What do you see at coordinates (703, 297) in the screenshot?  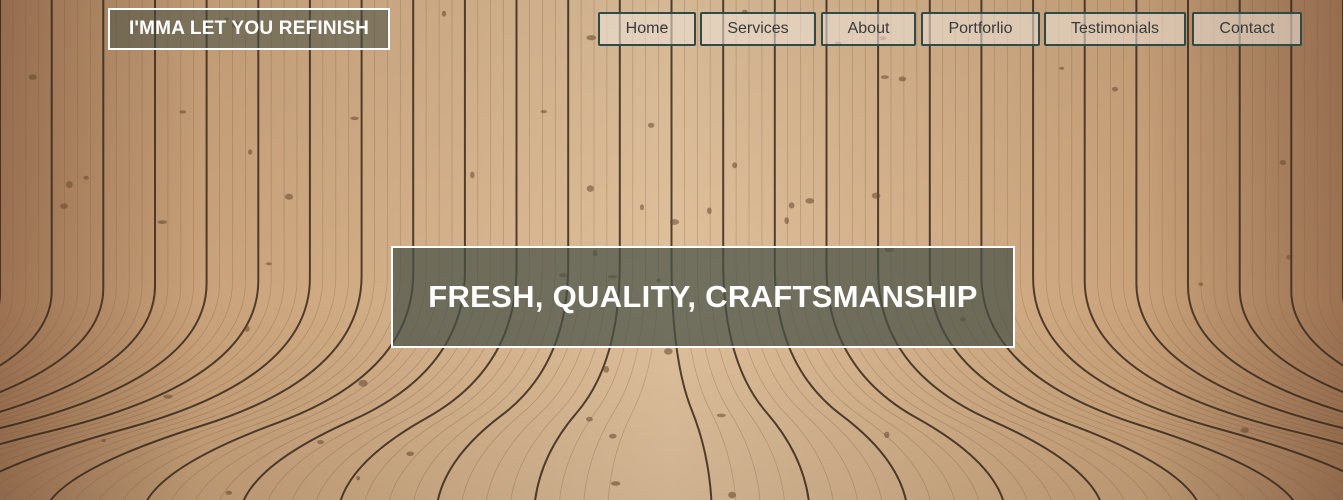 I see `hero-headline: FRESH, QUALITY, CRAFTSMANSHIP` at bounding box center [703, 297].